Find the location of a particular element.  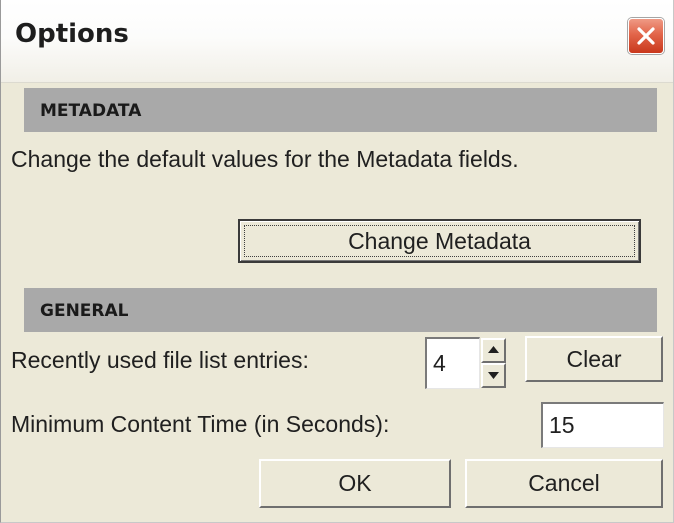

close-button is located at coordinates (646, 36).